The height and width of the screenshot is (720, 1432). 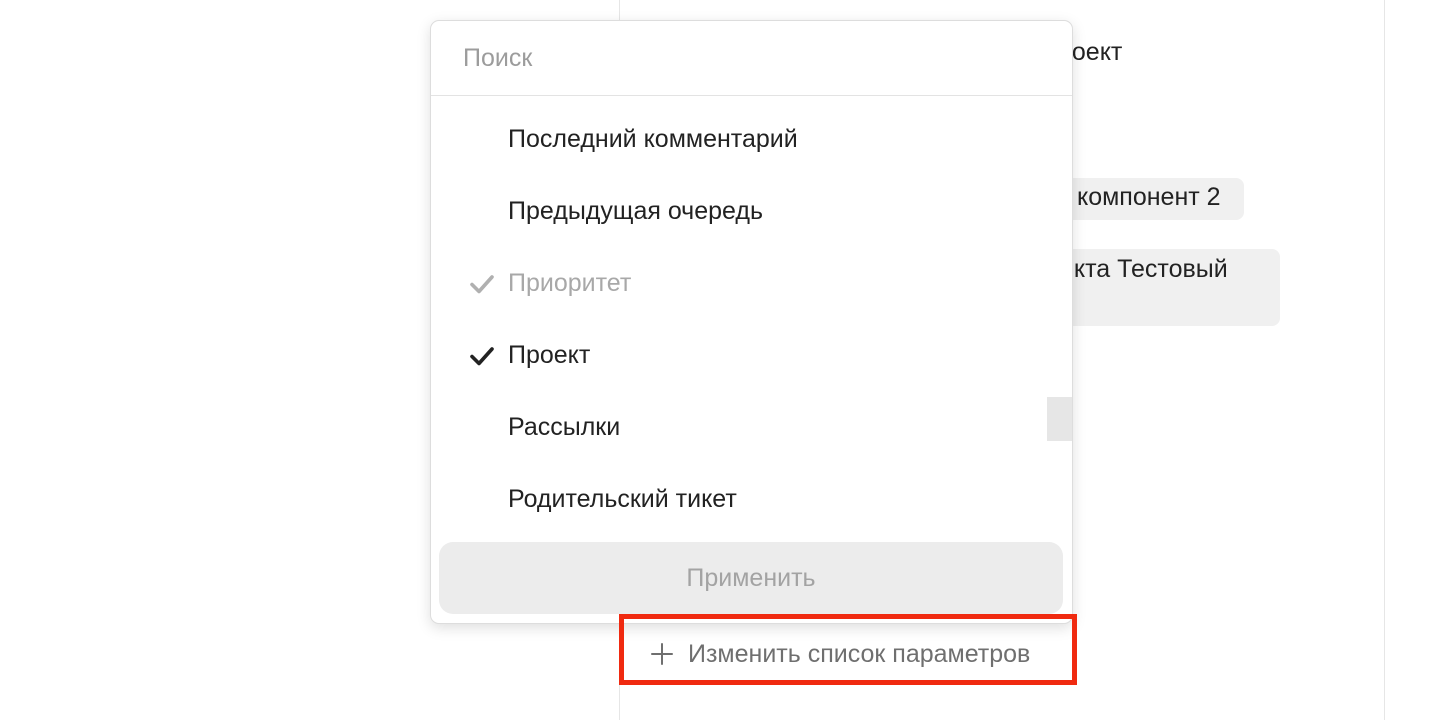 What do you see at coordinates (751, 429) in the screenshot?
I see `list-item-mailings: Рассылки` at bounding box center [751, 429].